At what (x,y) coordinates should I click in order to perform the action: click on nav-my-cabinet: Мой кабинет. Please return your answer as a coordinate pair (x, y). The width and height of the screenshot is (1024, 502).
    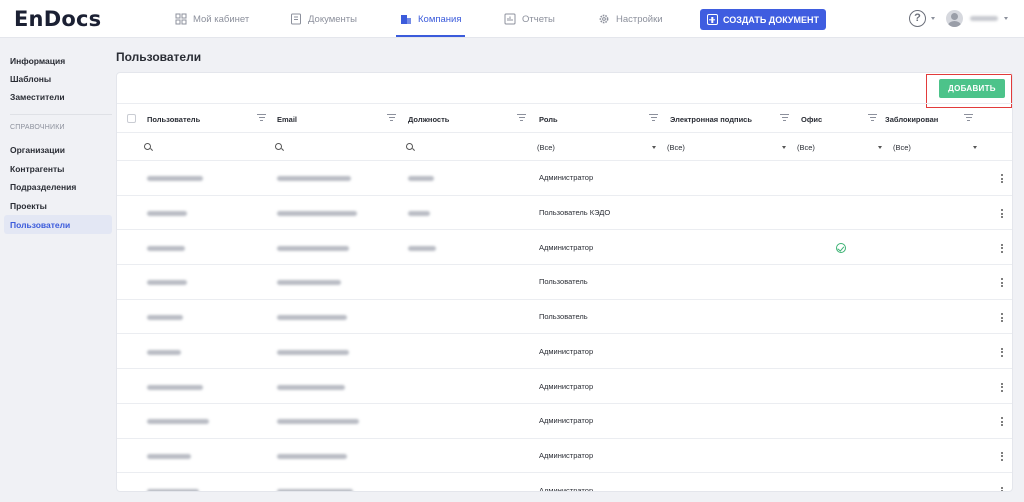
    Looking at the image, I should click on (212, 19).